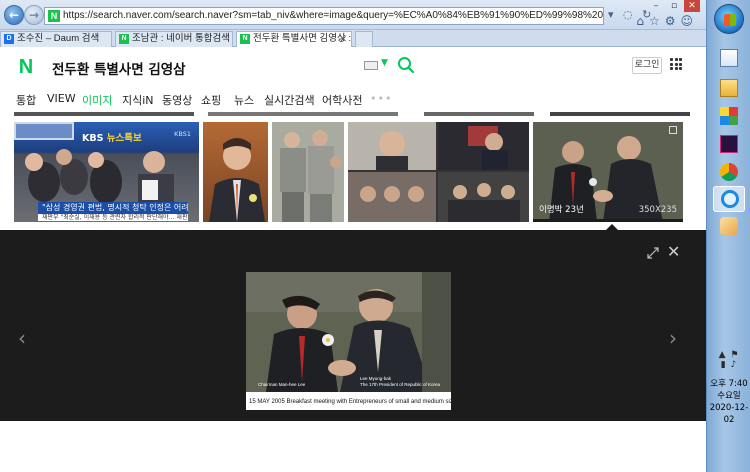 The height and width of the screenshot is (472, 750). What do you see at coordinates (26, 100) in the screenshot?
I see `tab-integrated: 통합` at bounding box center [26, 100].